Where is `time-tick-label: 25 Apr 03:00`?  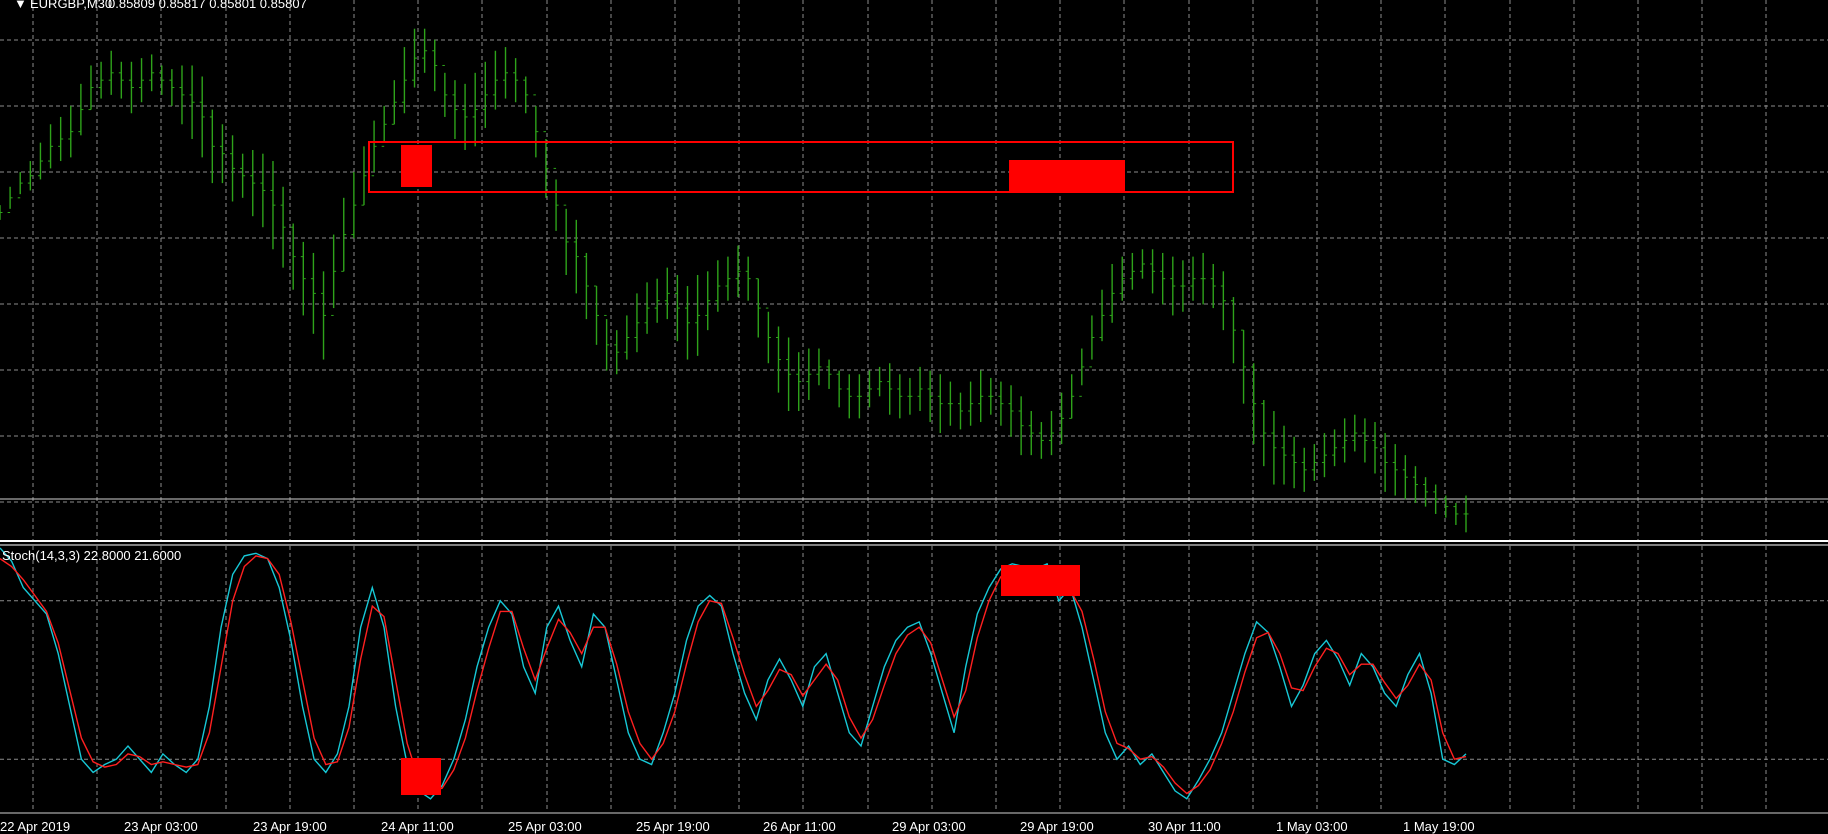
time-tick-label: 25 Apr 03:00 is located at coordinates (545, 826).